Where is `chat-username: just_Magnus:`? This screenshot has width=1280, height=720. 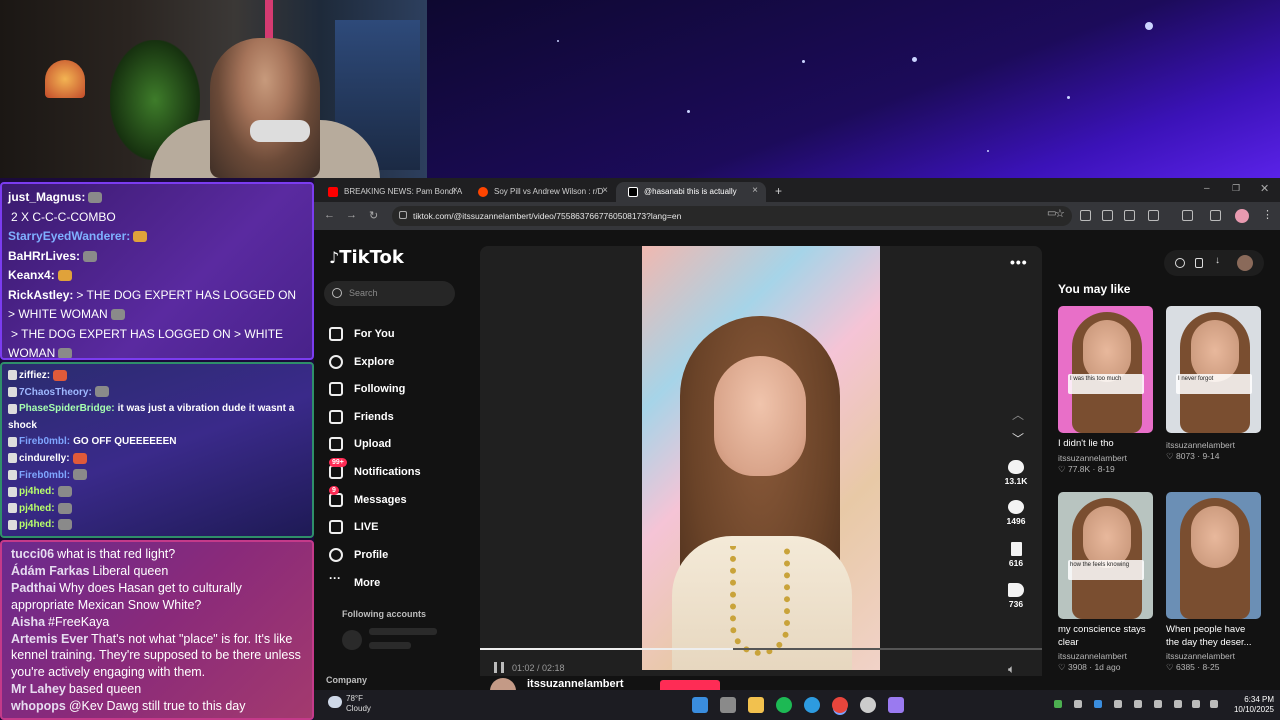
chat-username: just_Magnus: is located at coordinates (46, 197).